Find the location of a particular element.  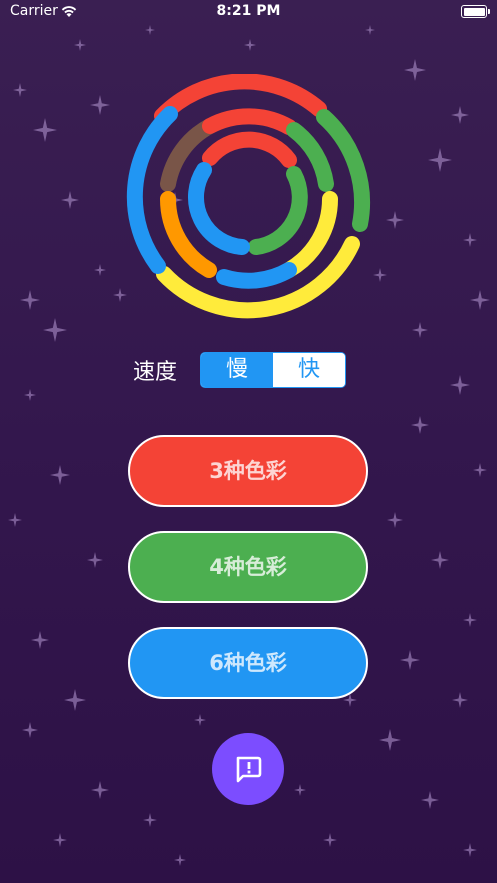

color-rings-logo is located at coordinates (248, 196).